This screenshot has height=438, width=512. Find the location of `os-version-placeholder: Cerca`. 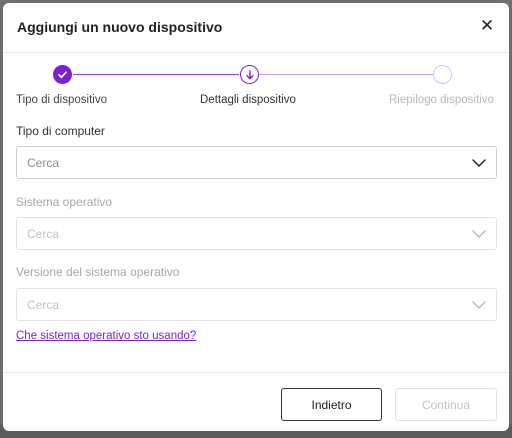

os-version-placeholder: Cerca is located at coordinates (43, 305).